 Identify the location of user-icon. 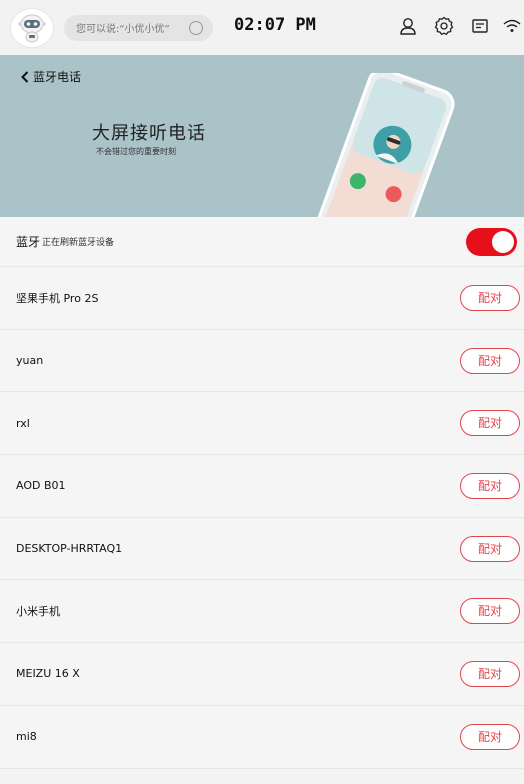
(408, 26).